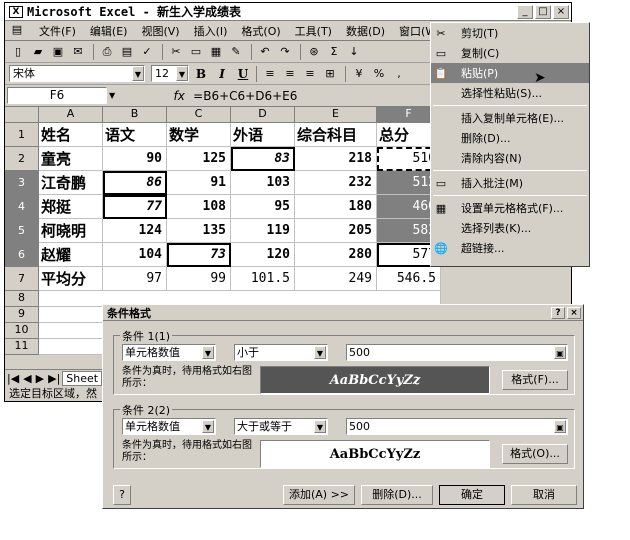 This screenshot has height=540, width=630. I want to click on mail-icon: ✉, so click(78, 52).